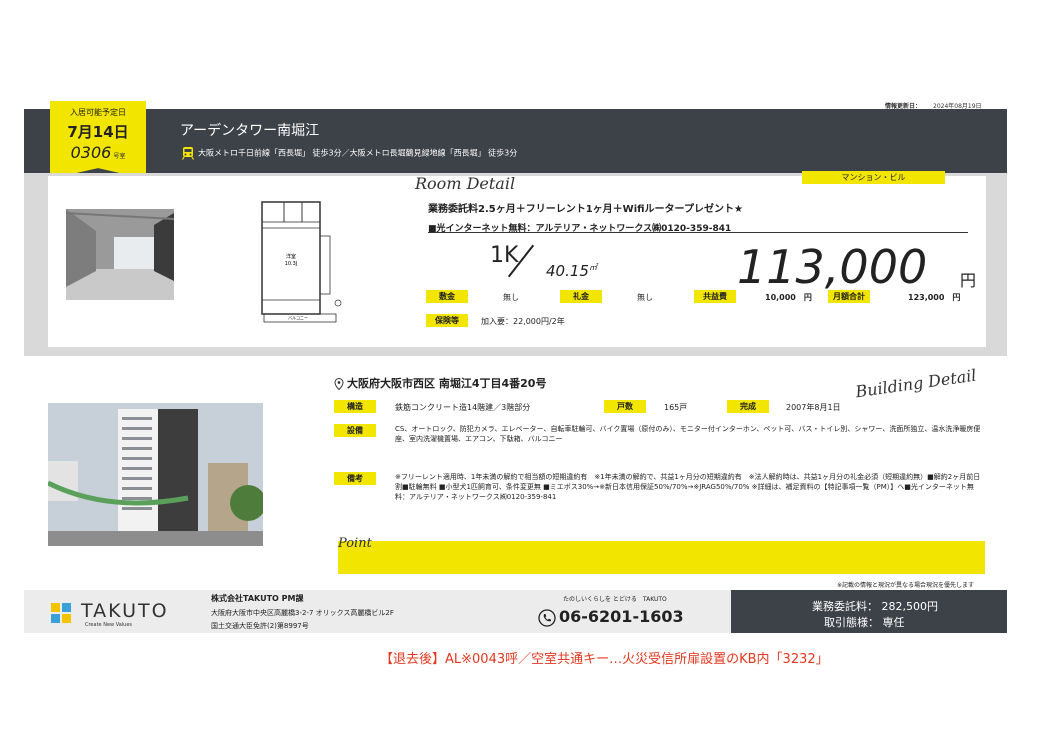 The height and width of the screenshot is (737, 1047). I want to click on room-detail-title: Room Detail, so click(465, 183).